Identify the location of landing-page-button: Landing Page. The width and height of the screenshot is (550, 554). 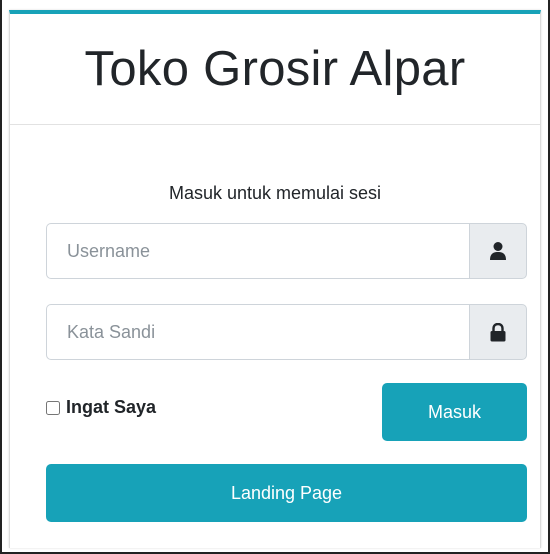
(286, 493).